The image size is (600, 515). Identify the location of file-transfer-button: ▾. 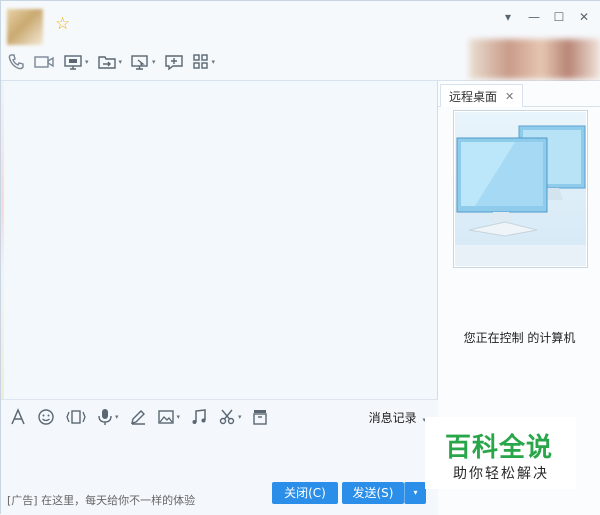
(110, 62).